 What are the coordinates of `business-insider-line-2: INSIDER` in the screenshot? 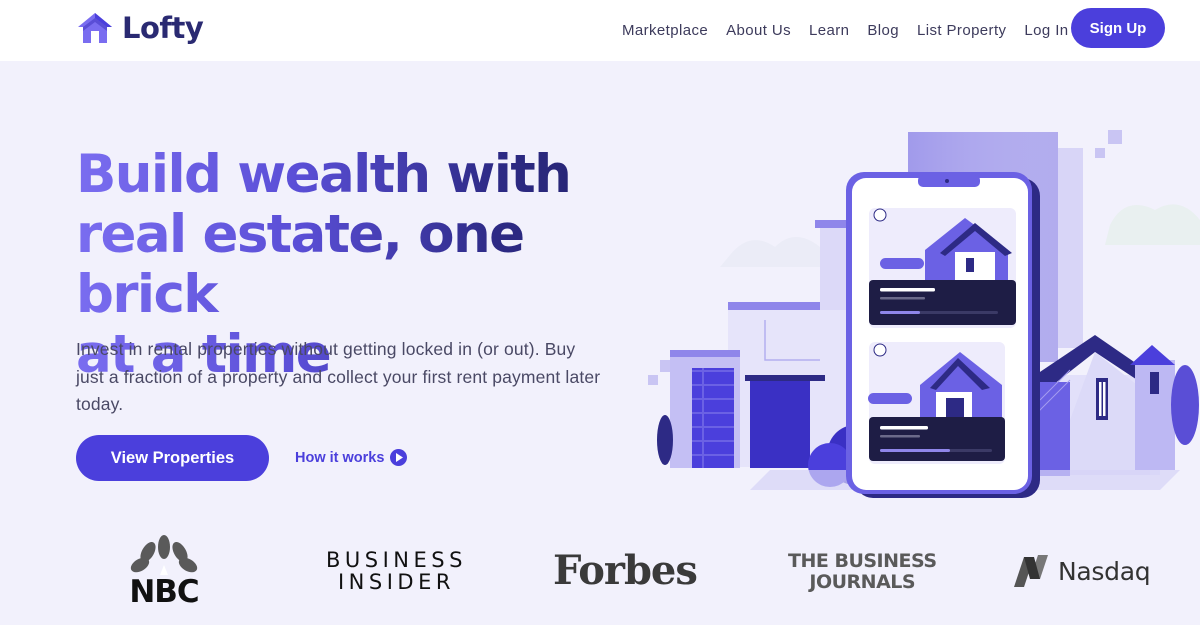 It's located at (396, 582).